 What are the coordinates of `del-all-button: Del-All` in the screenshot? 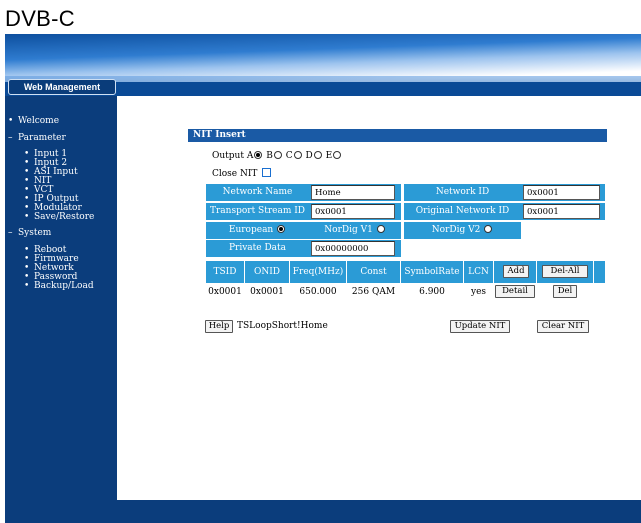 It's located at (565, 271).